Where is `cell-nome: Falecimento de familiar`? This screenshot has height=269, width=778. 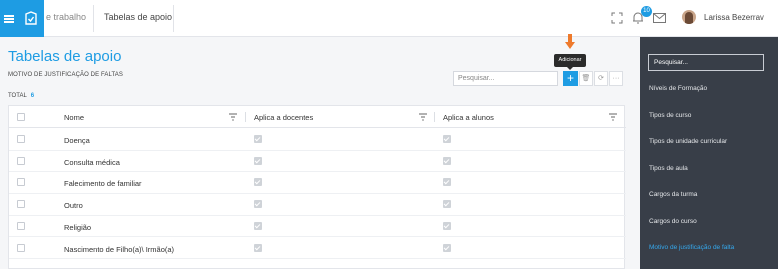
cell-nome: Falecimento de familiar is located at coordinates (103, 184).